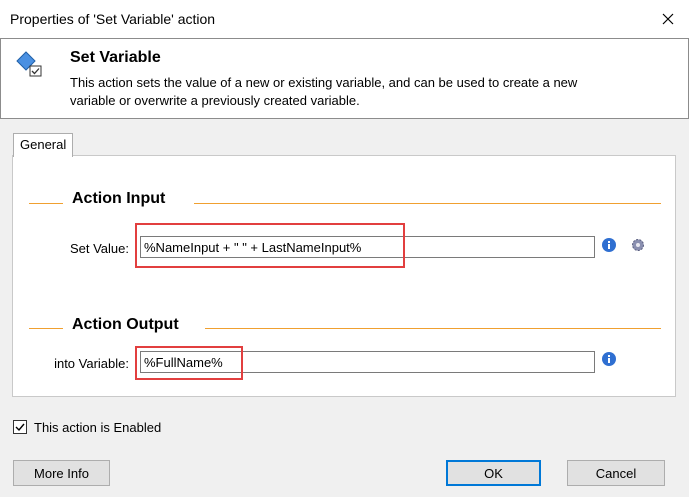 This screenshot has width=689, height=497. I want to click on into-variable-info-button, so click(609, 359).